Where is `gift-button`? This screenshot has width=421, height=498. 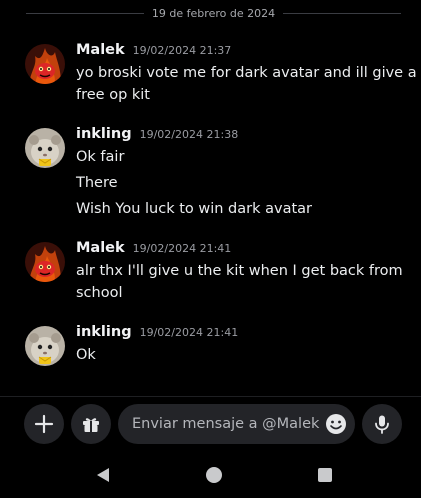 gift-button is located at coordinates (91, 424).